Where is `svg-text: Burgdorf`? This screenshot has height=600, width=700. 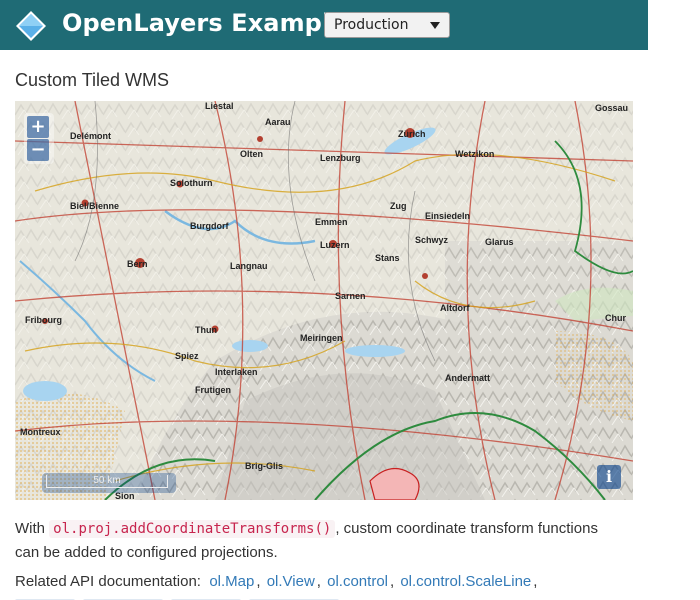
svg-text: Burgdorf is located at coordinates (209, 226).